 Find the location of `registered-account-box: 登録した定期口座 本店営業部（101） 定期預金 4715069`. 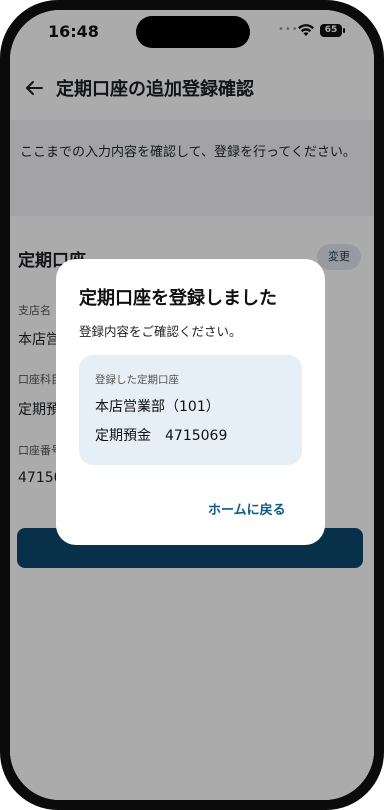

registered-account-box: 登録した定期口座 本店営業部（101） 定期預金 4715069 is located at coordinates (190, 410).